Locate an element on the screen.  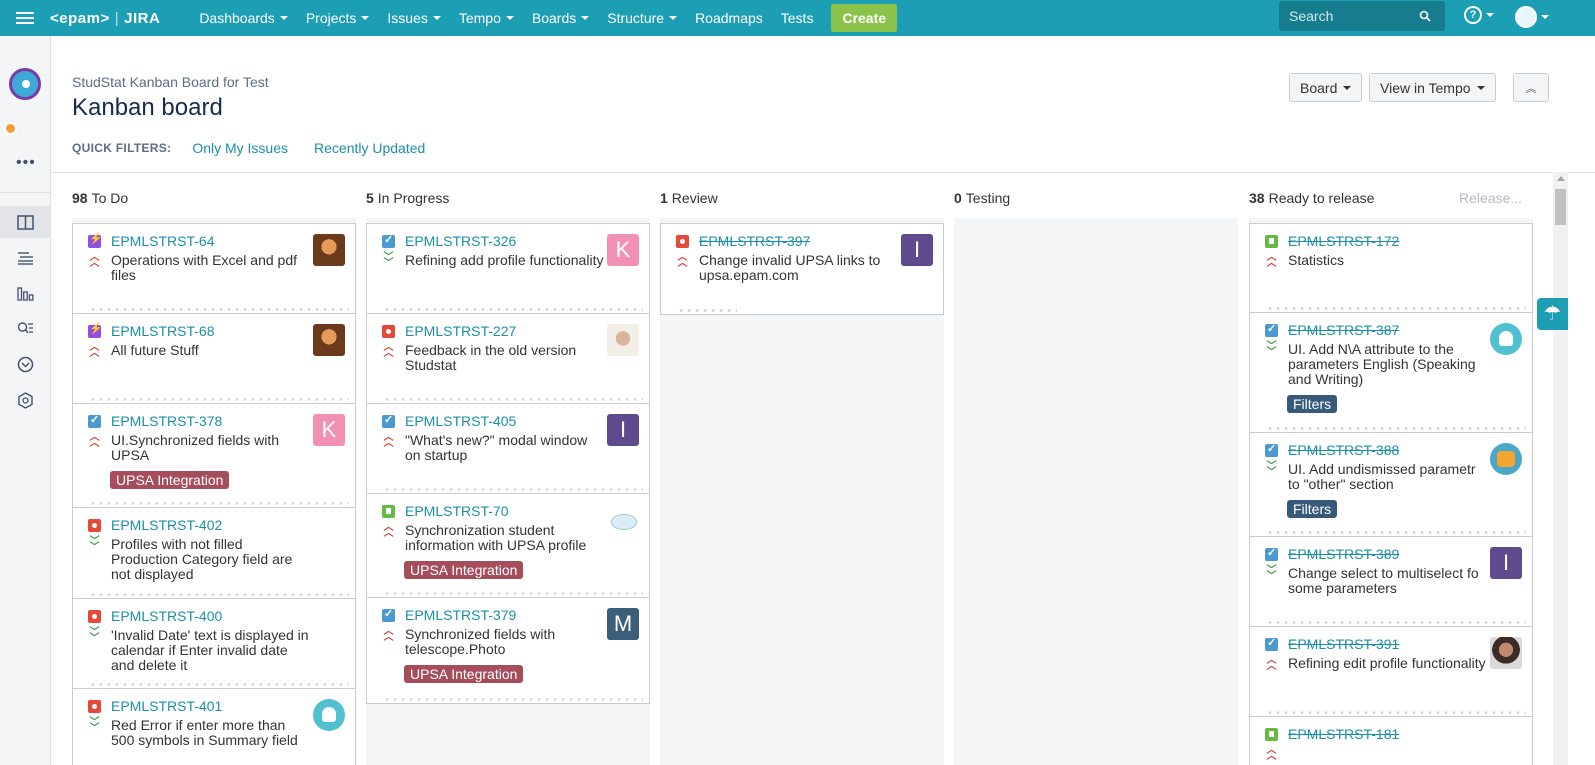
issue-key: EPMLSTRST-227 is located at coordinates (460, 331).